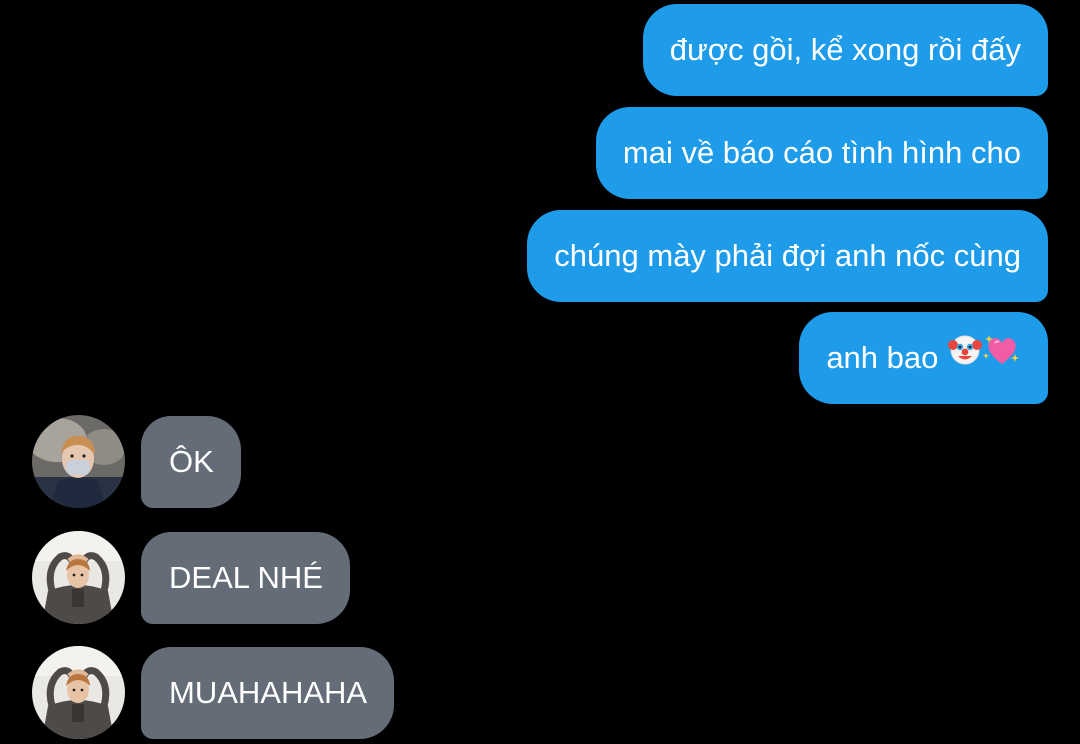  I want to click on outgoing-message: được gồi, kể xong rồi đấy, so click(845, 50).